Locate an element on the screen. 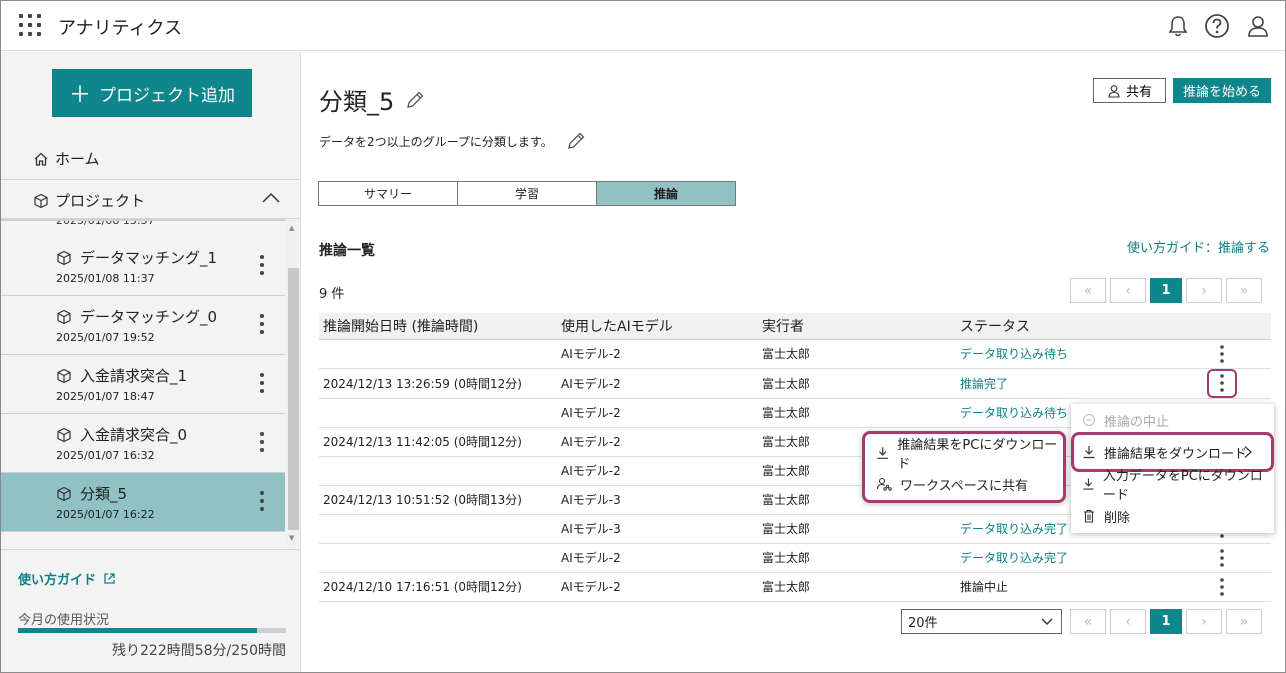  project-name-text: 分類_5 is located at coordinates (104, 494).